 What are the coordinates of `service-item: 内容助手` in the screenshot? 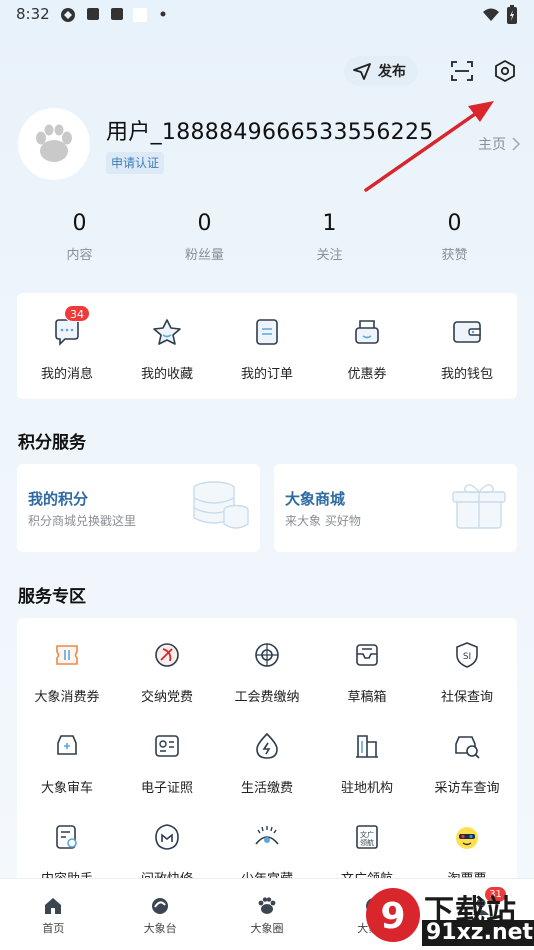 It's located at (67, 844).